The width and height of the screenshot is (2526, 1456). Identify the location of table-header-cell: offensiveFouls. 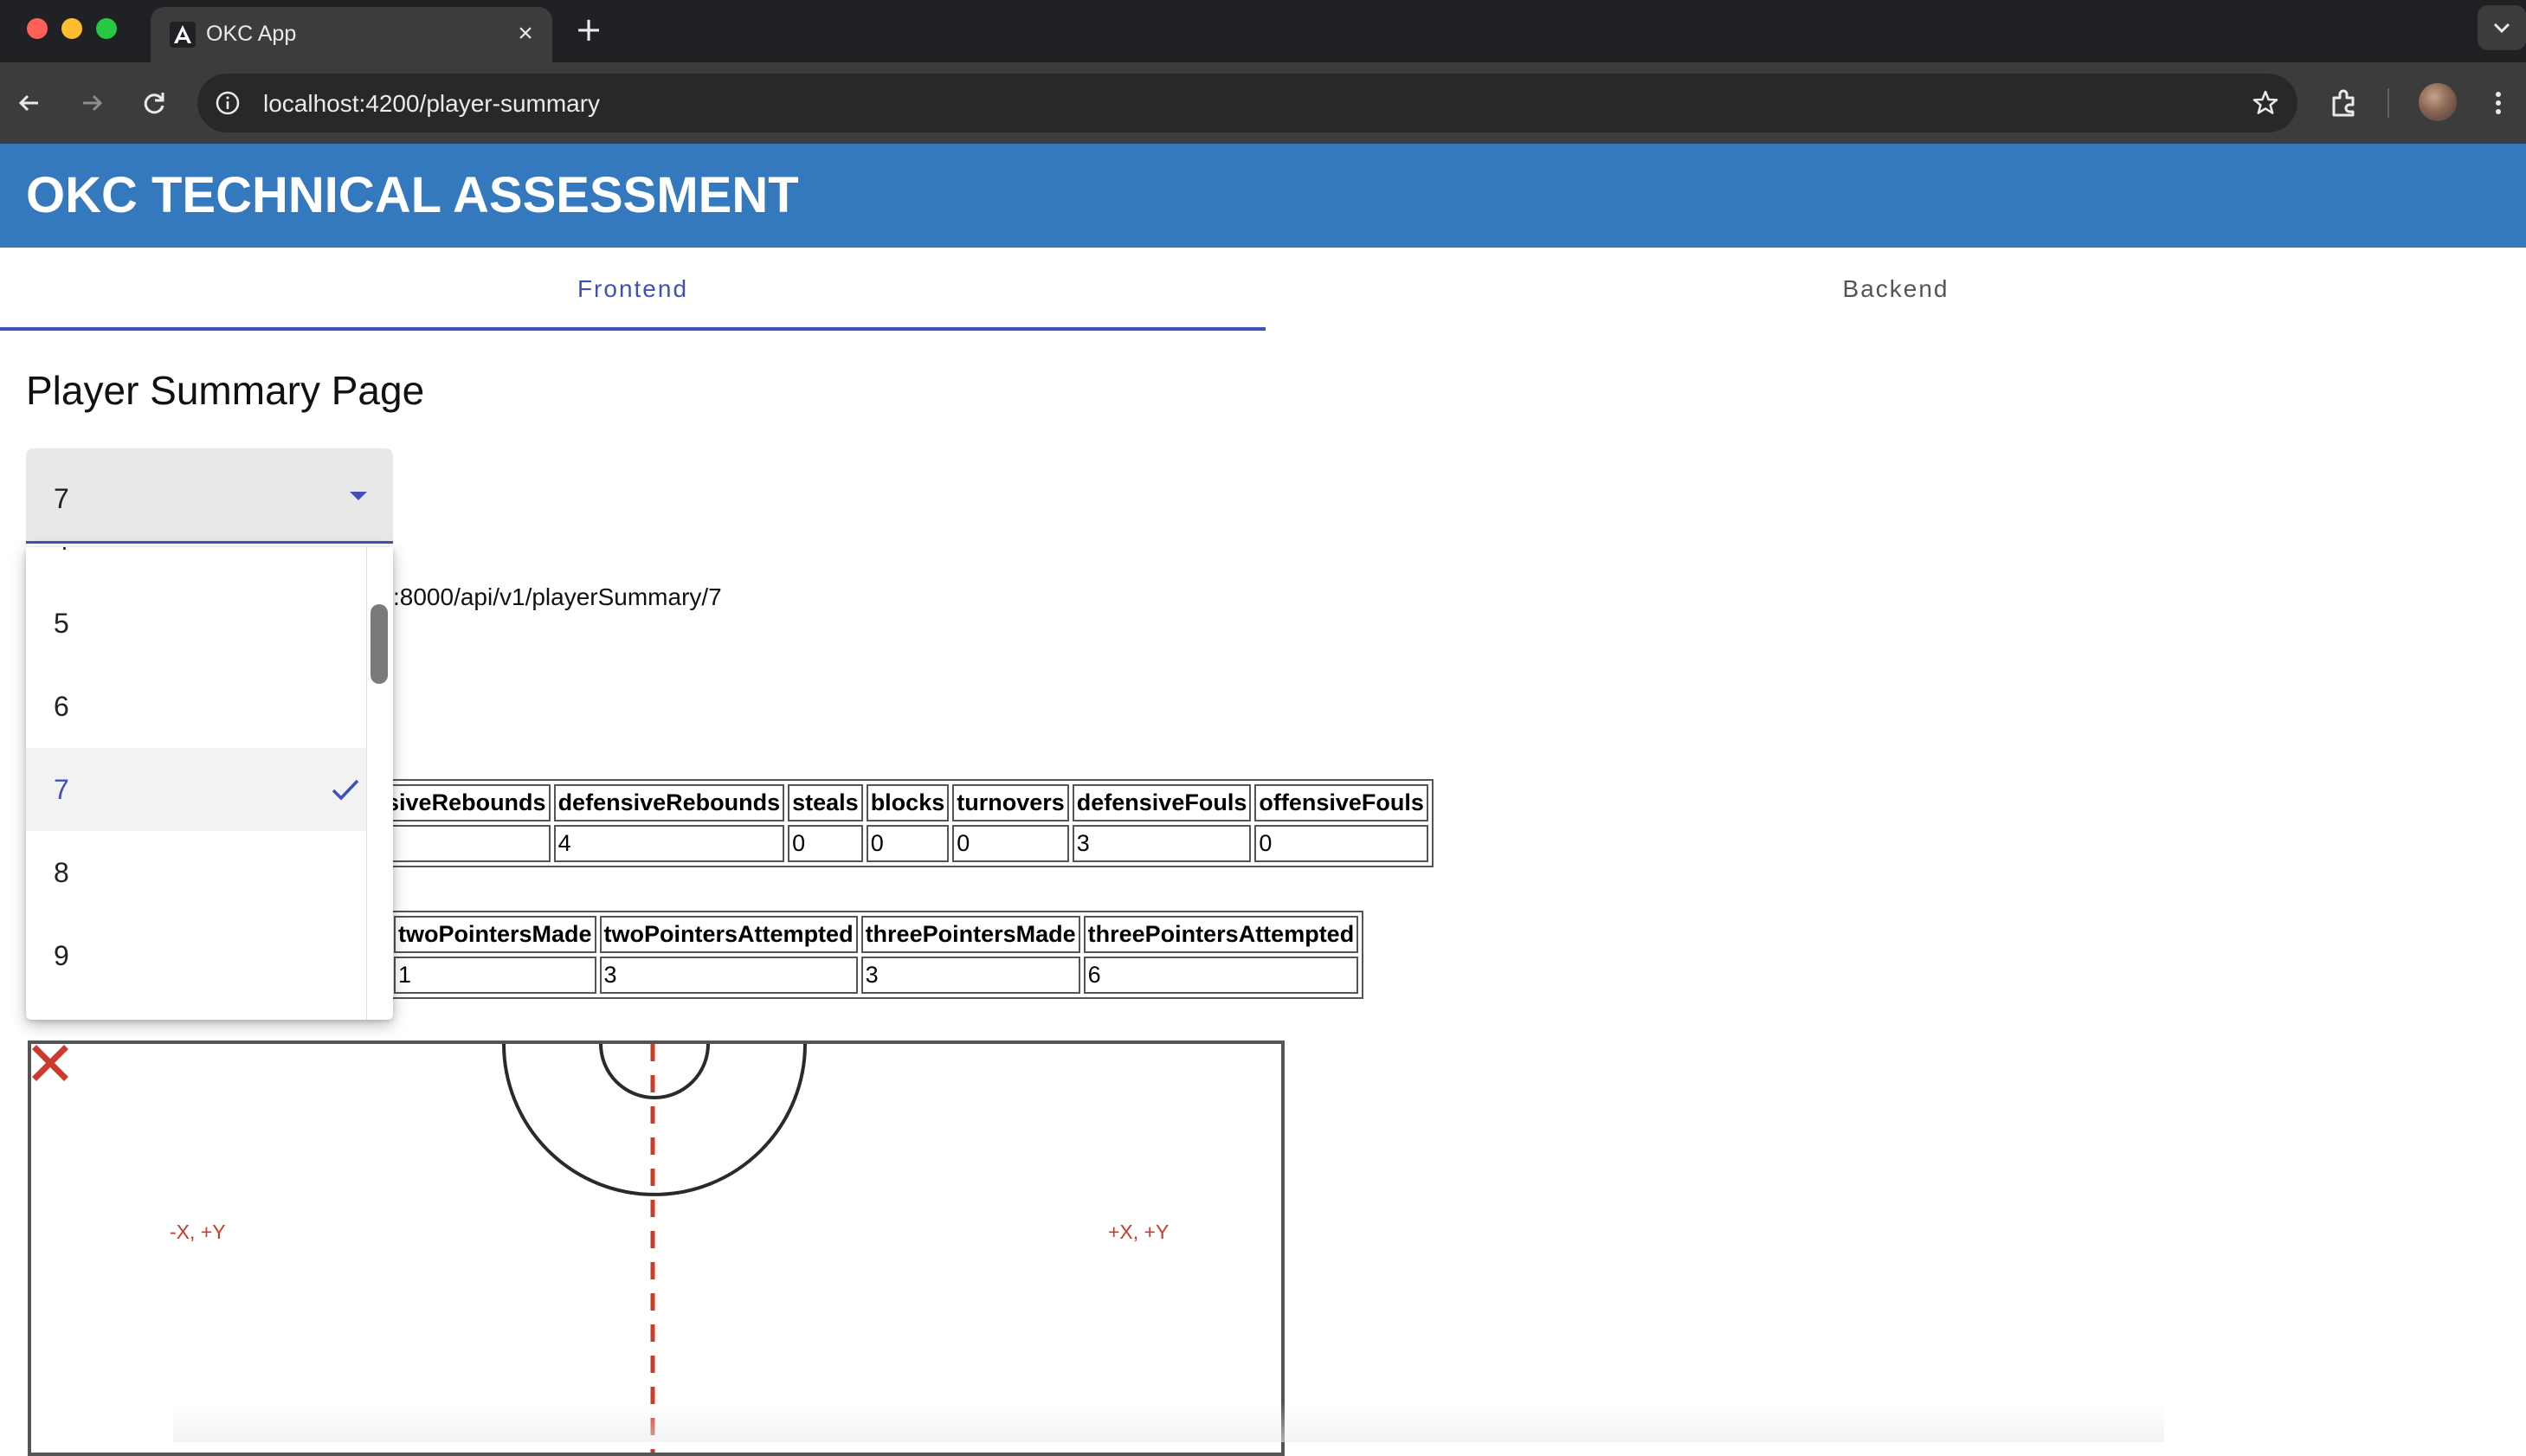
(1341, 802).